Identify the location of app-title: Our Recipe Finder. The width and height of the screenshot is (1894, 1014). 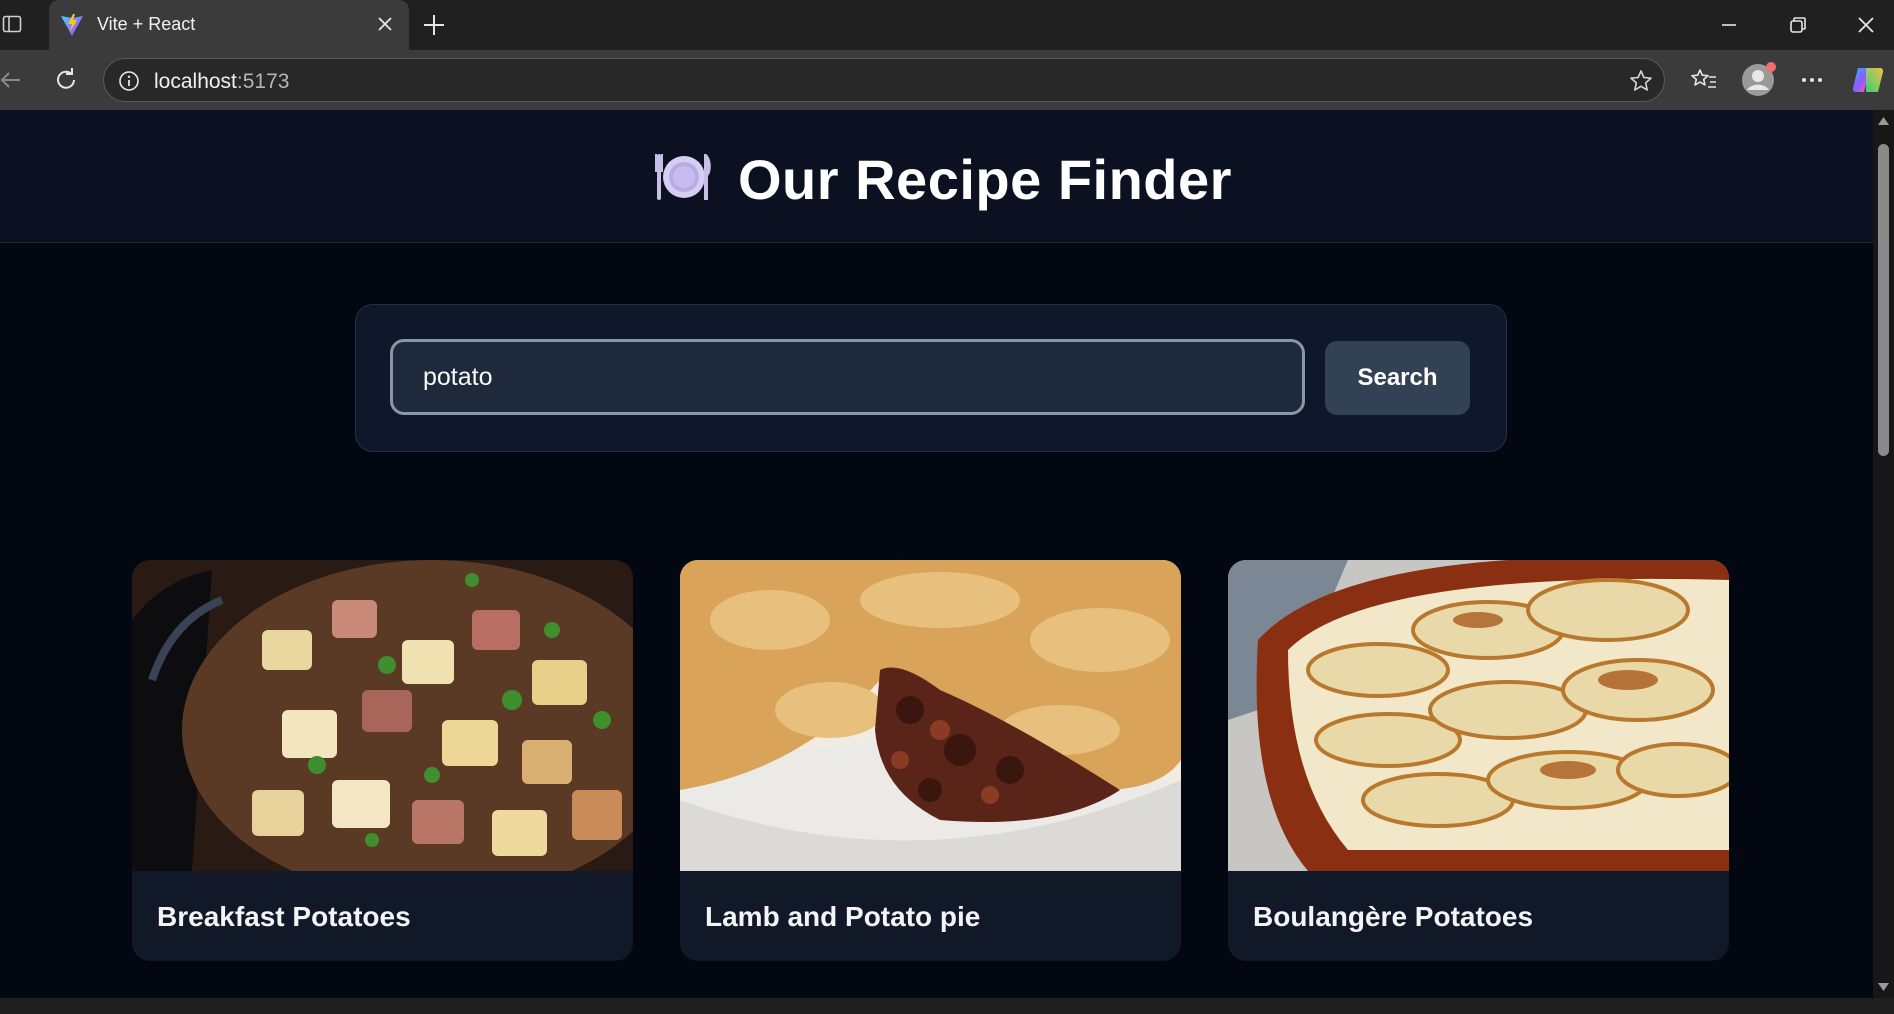
(985, 179).